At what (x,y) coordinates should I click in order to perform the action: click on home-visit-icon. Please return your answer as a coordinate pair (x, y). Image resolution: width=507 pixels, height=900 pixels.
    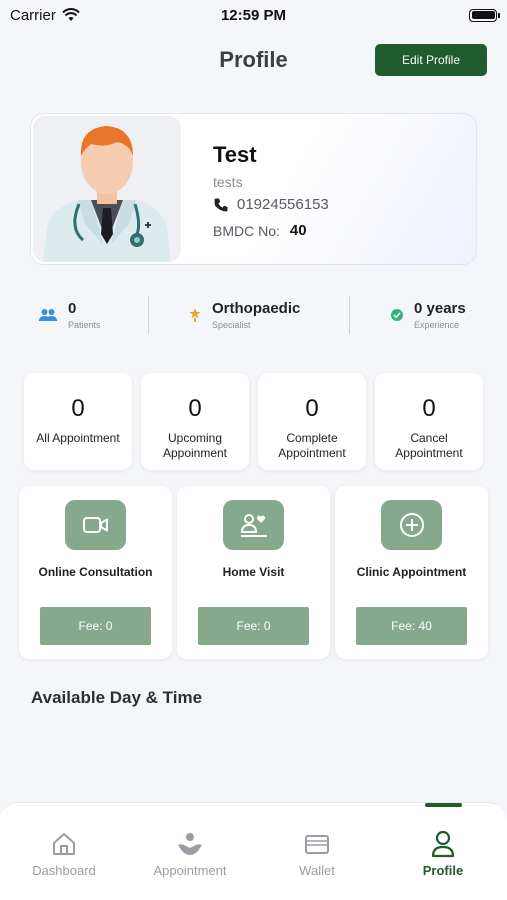
    Looking at the image, I should click on (253, 525).